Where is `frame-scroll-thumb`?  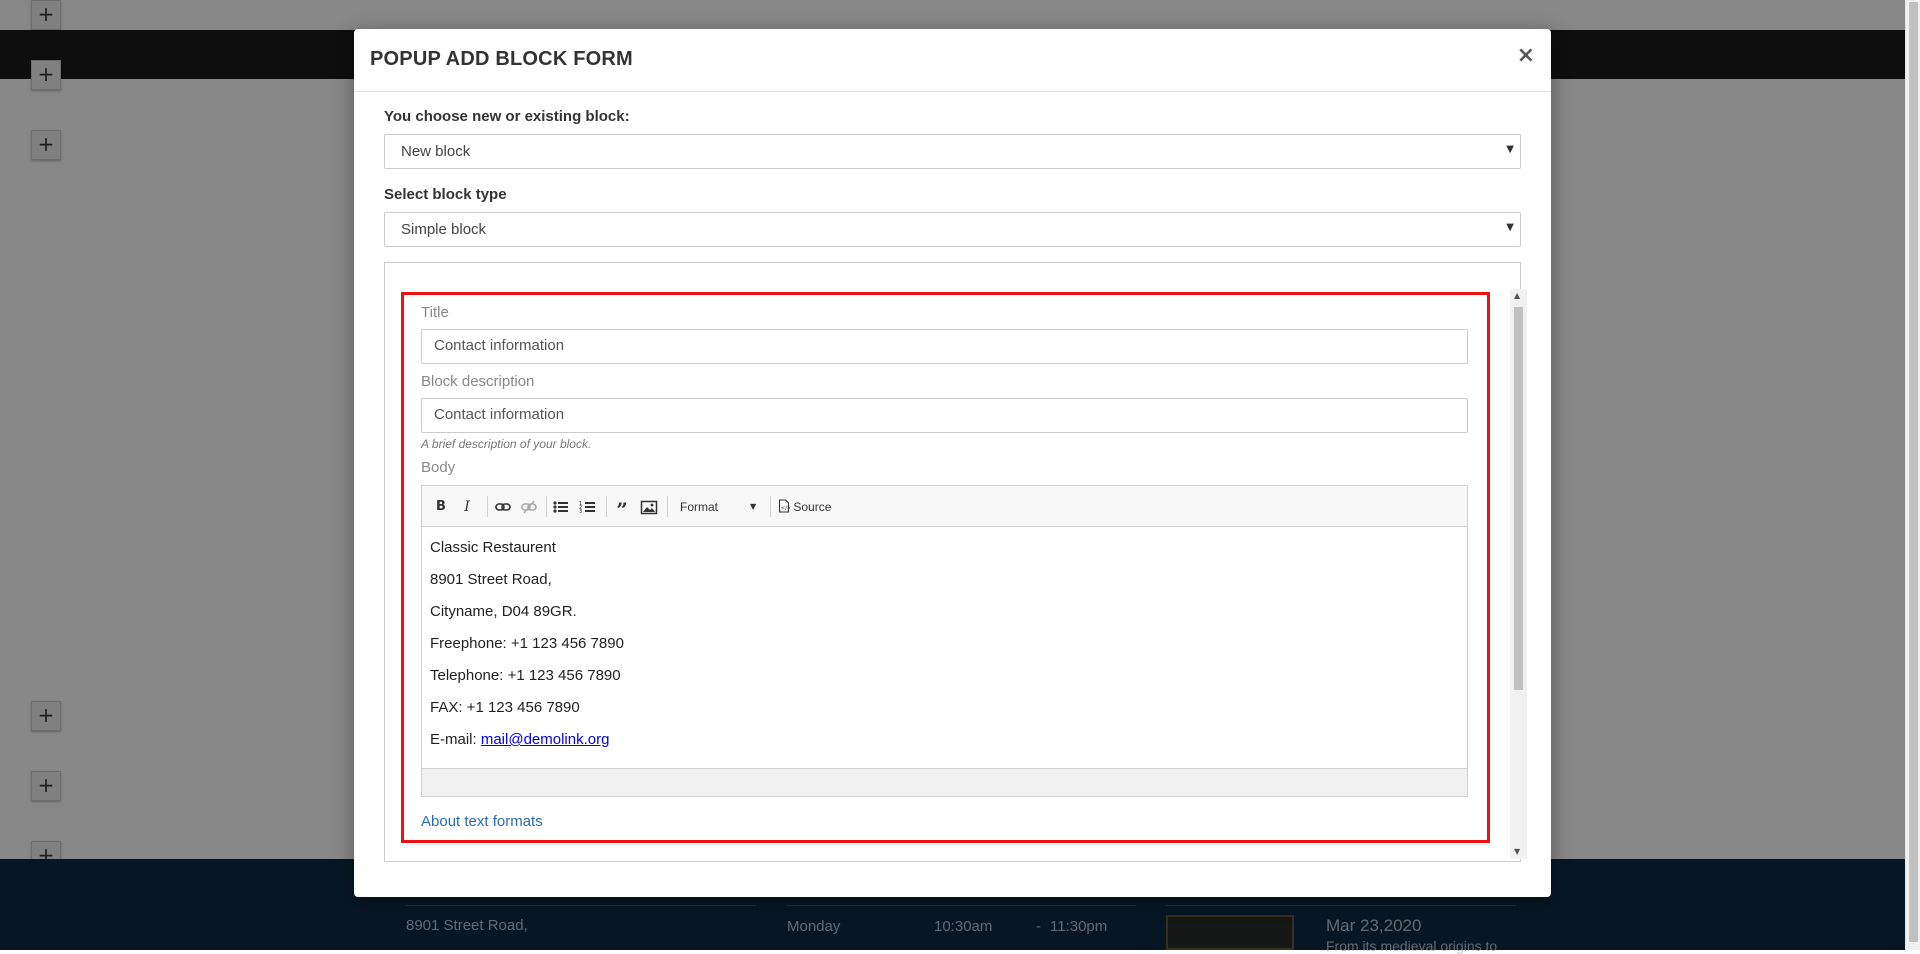 frame-scroll-thumb is located at coordinates (1518, 498).